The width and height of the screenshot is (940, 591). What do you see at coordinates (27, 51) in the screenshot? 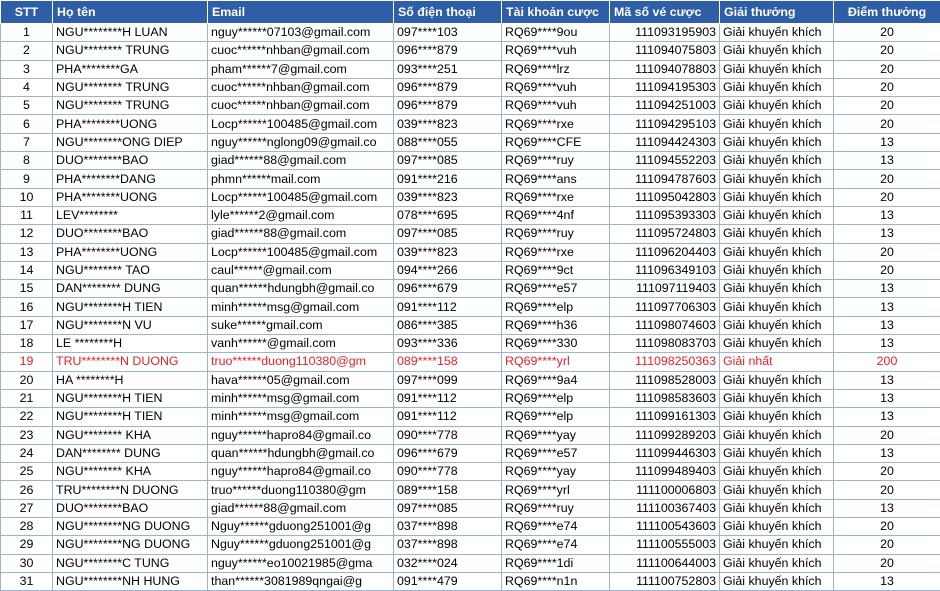
I see `cell-stt: 2` at bounding box center [27, 51].